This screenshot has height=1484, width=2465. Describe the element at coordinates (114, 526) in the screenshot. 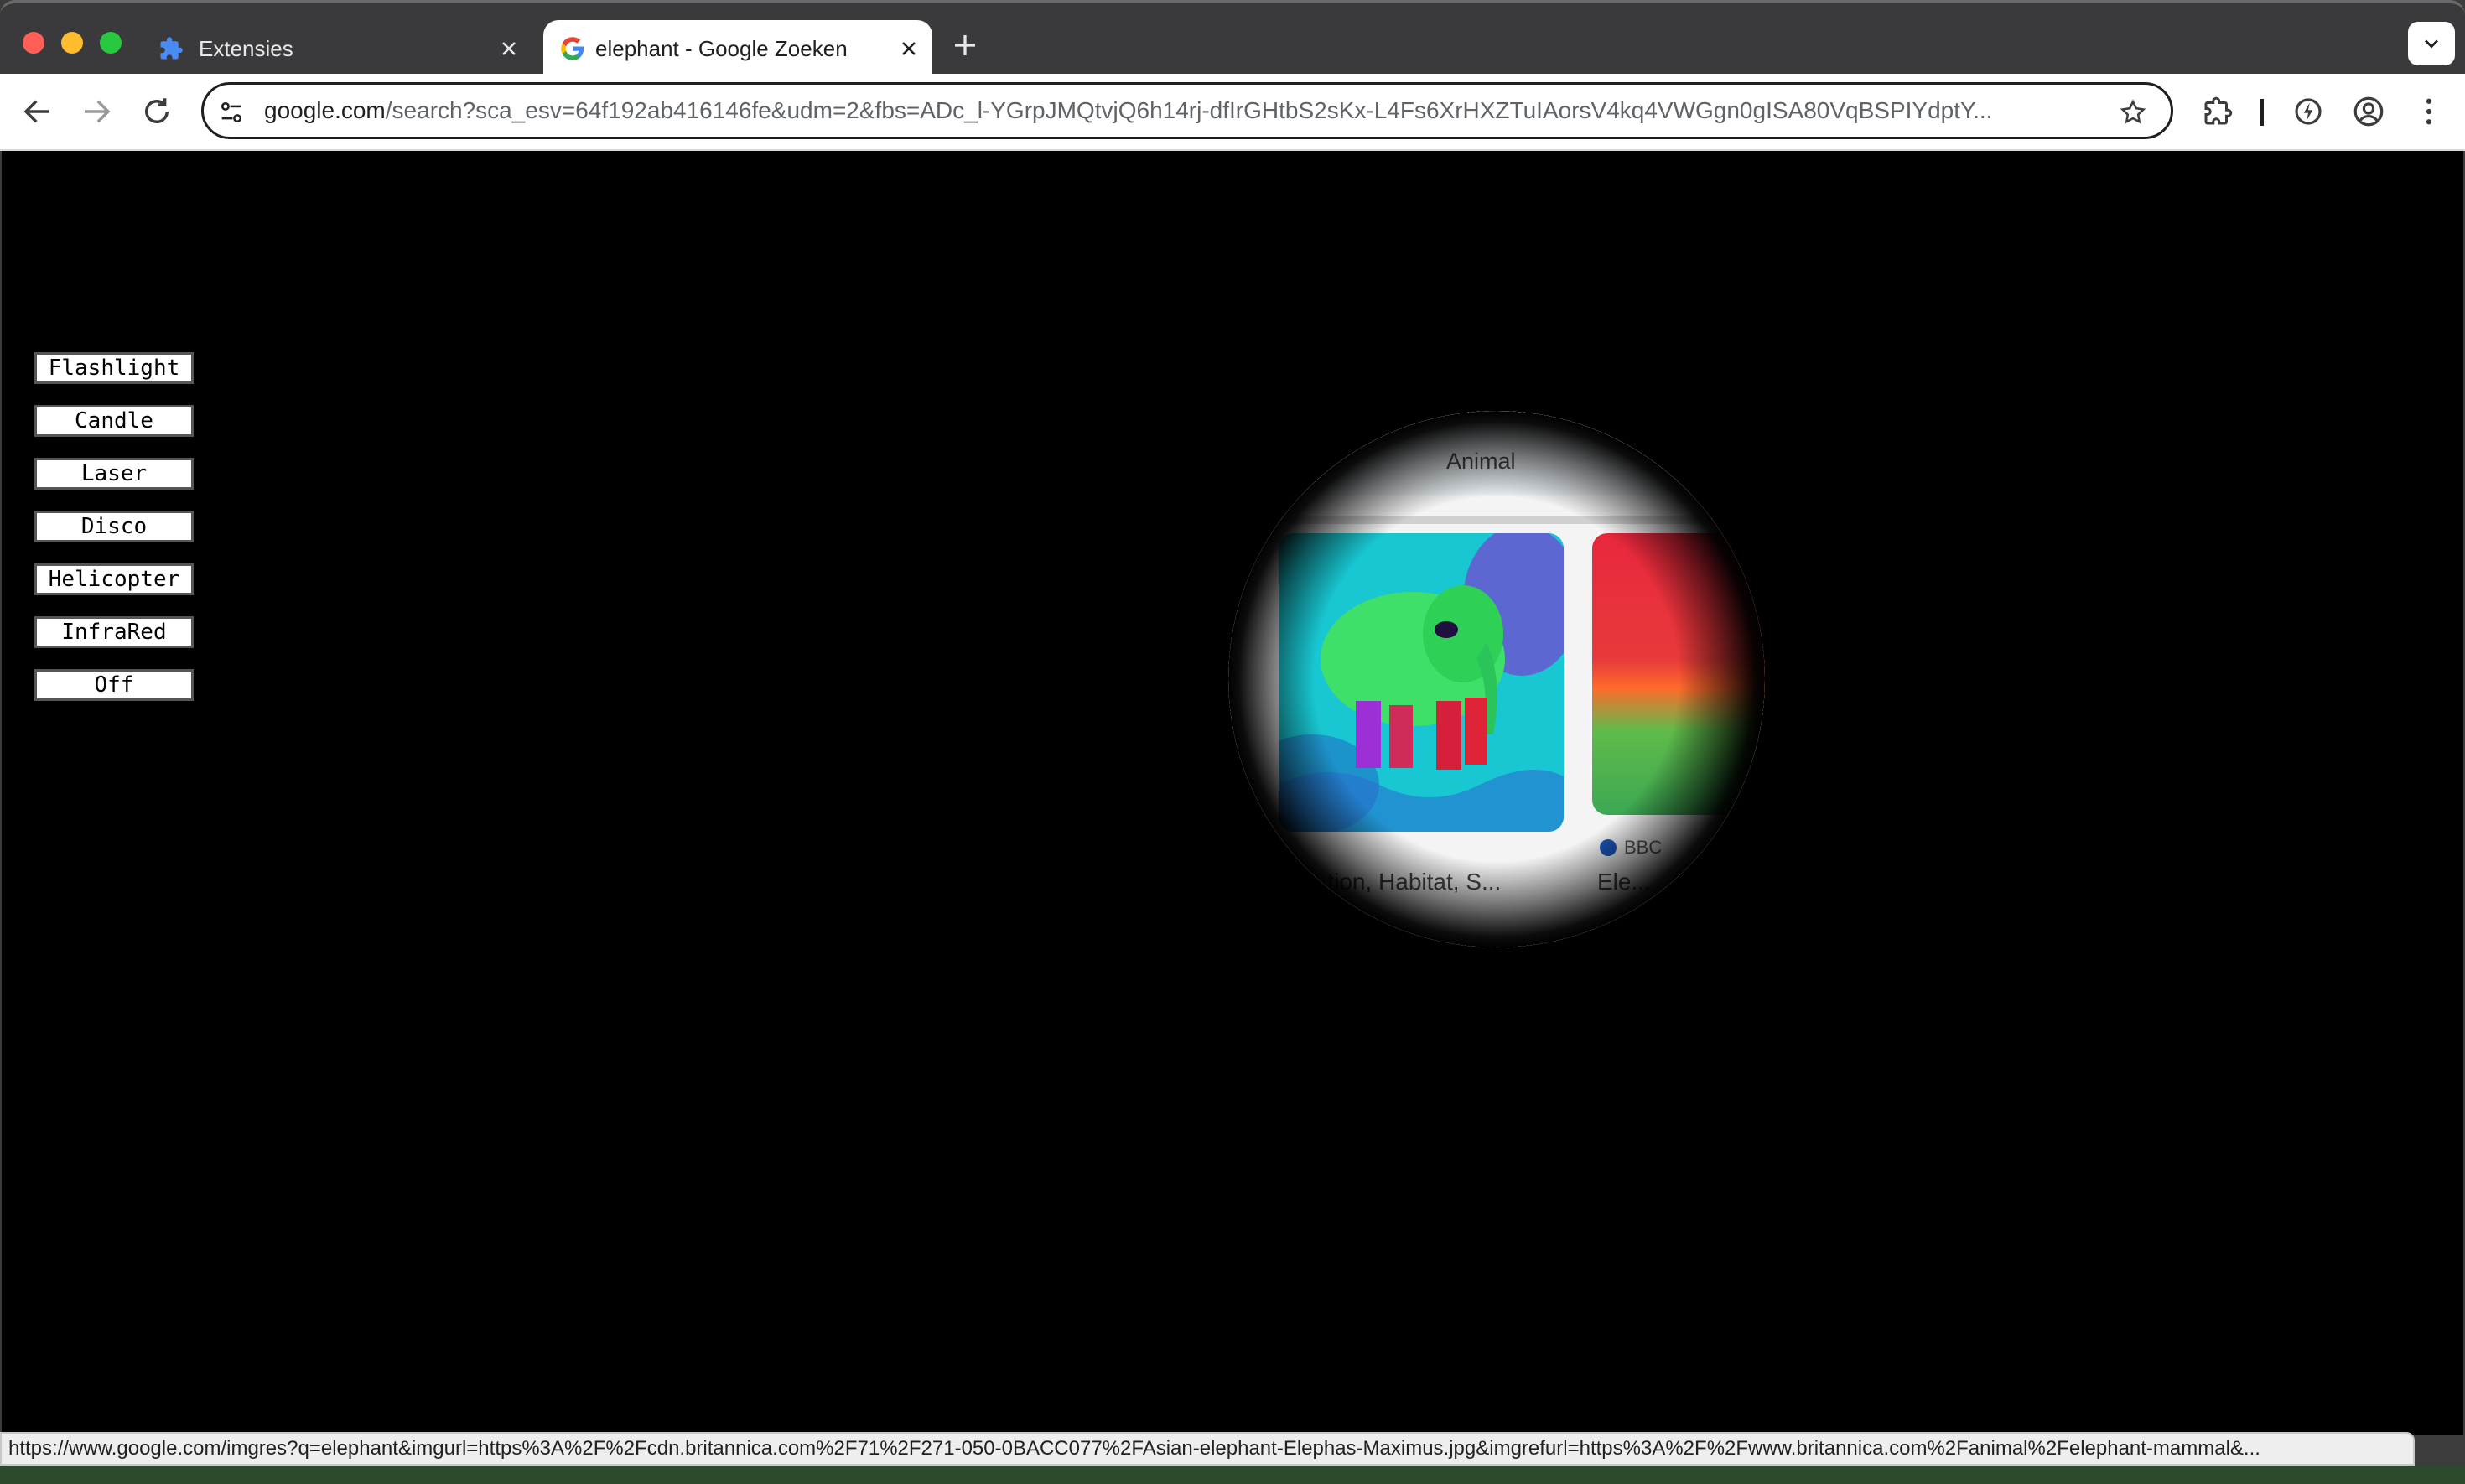

I see `disco-button: Disco` at that location.